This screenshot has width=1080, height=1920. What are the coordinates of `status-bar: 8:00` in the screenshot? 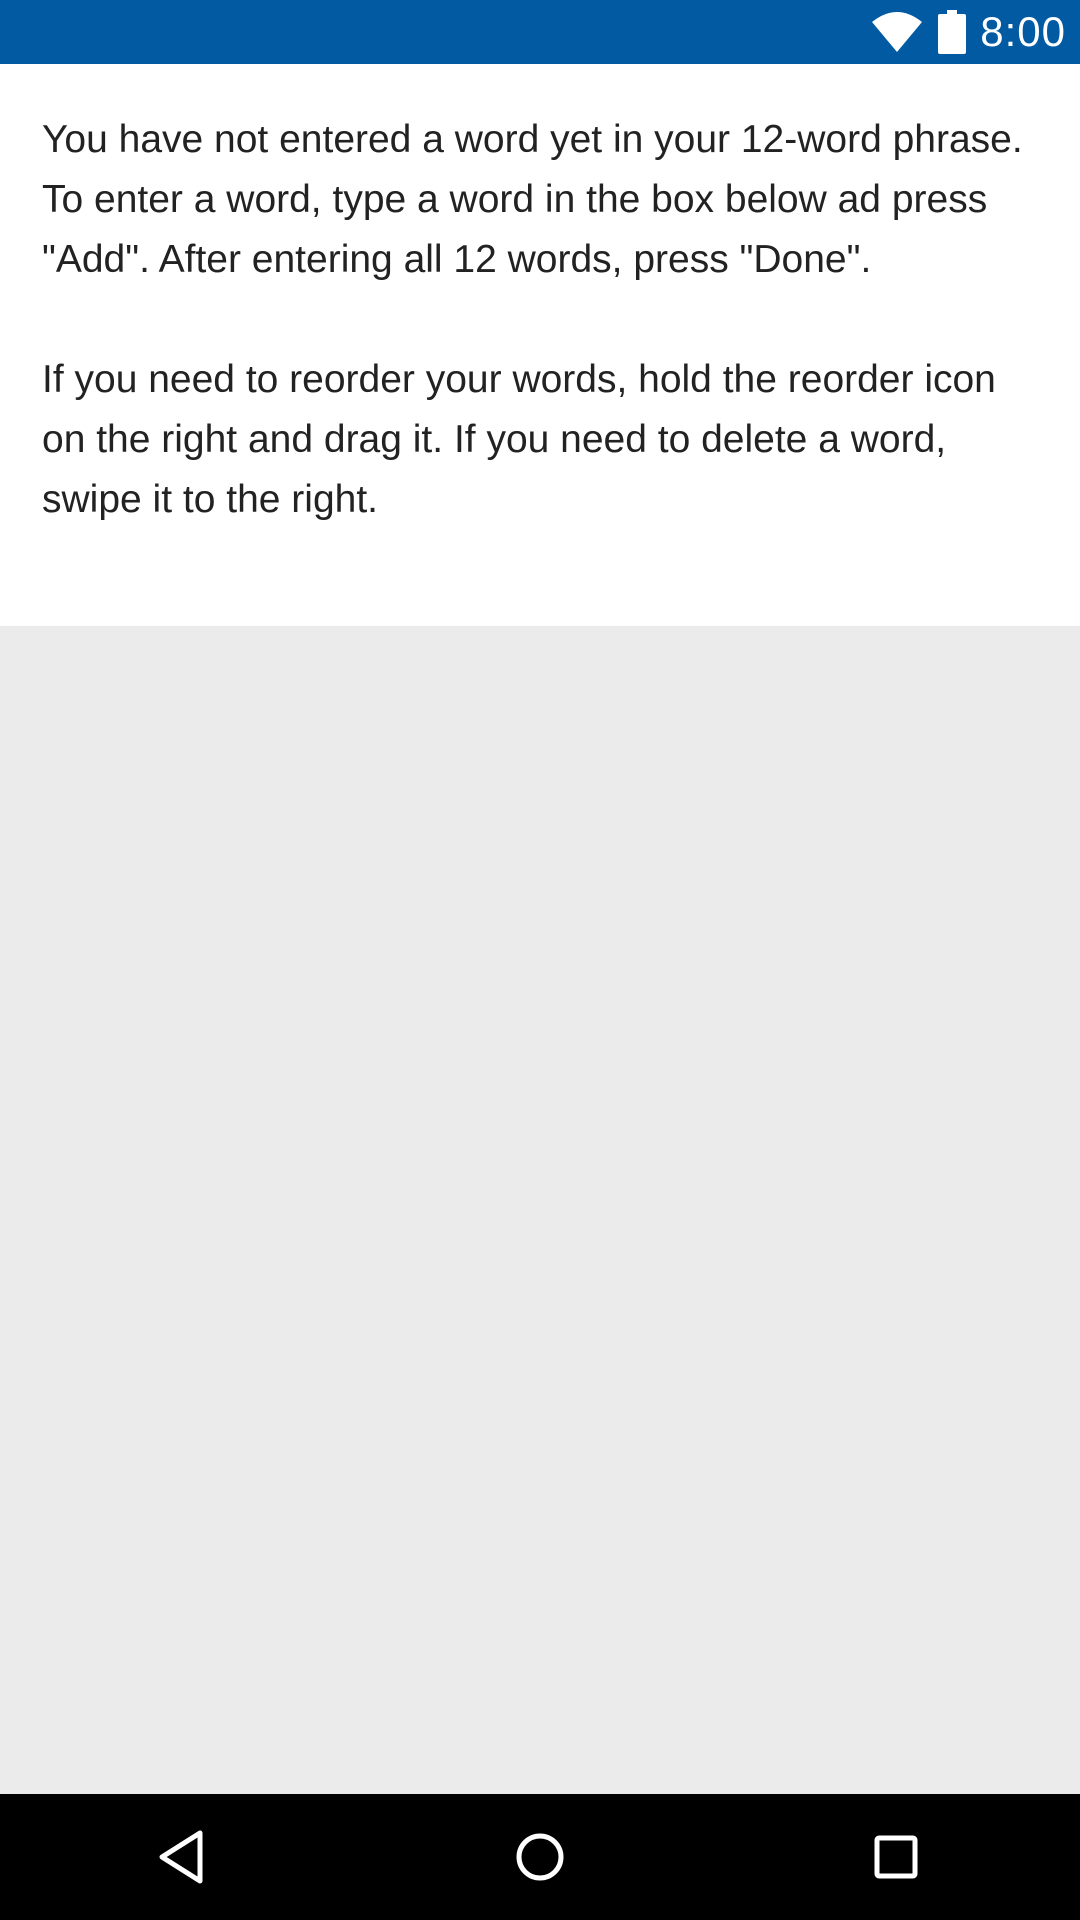 It's located at (540, 32).